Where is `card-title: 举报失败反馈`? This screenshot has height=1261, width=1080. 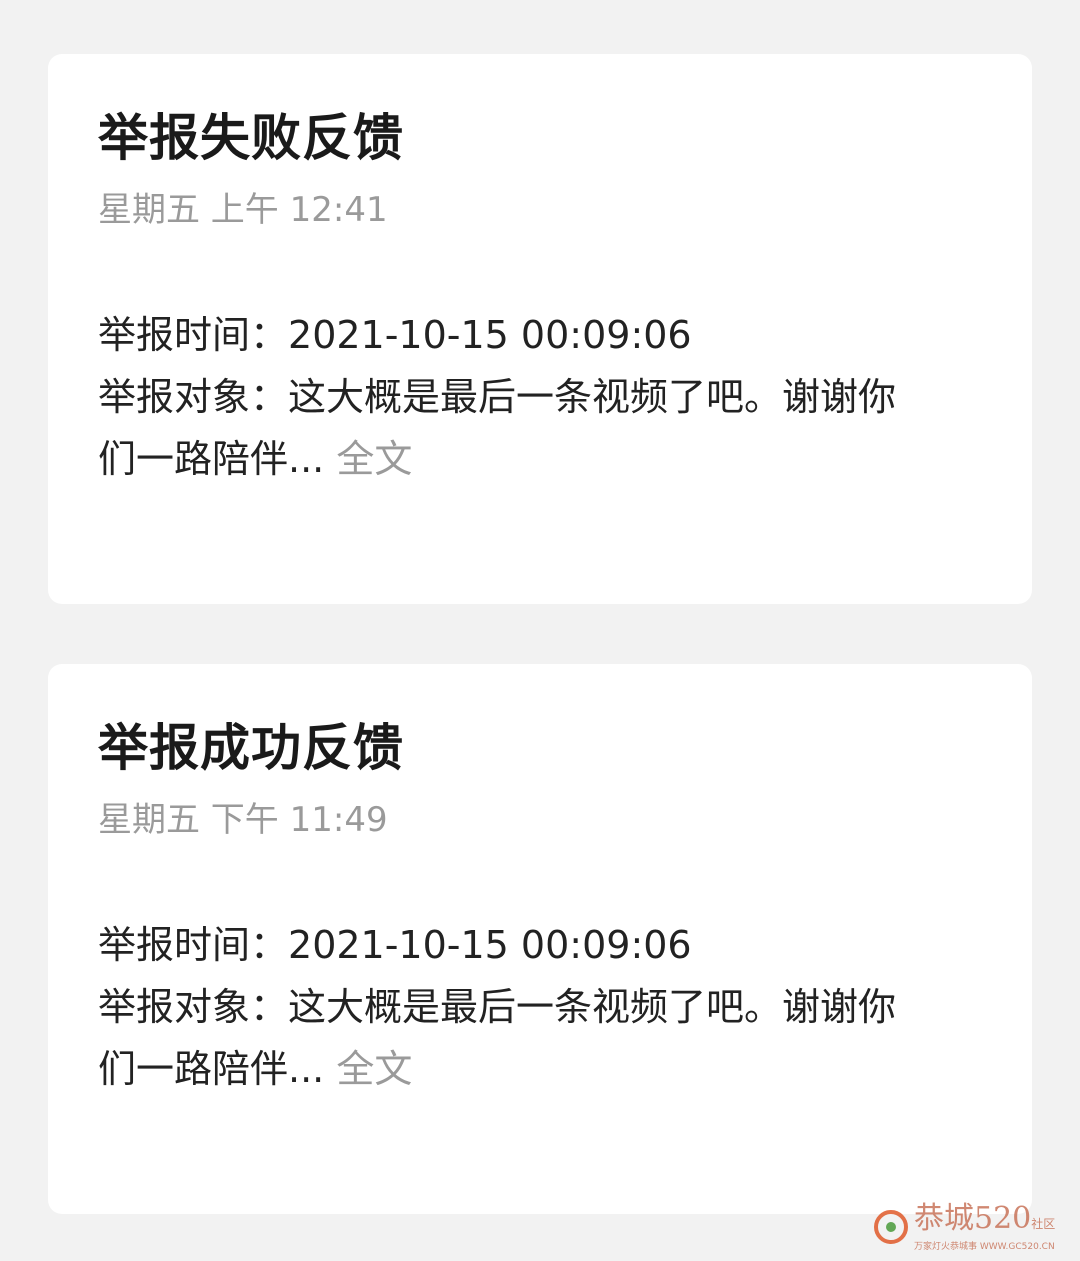
card-title: 举报失败反馈 is located at coordinates (251, 138).